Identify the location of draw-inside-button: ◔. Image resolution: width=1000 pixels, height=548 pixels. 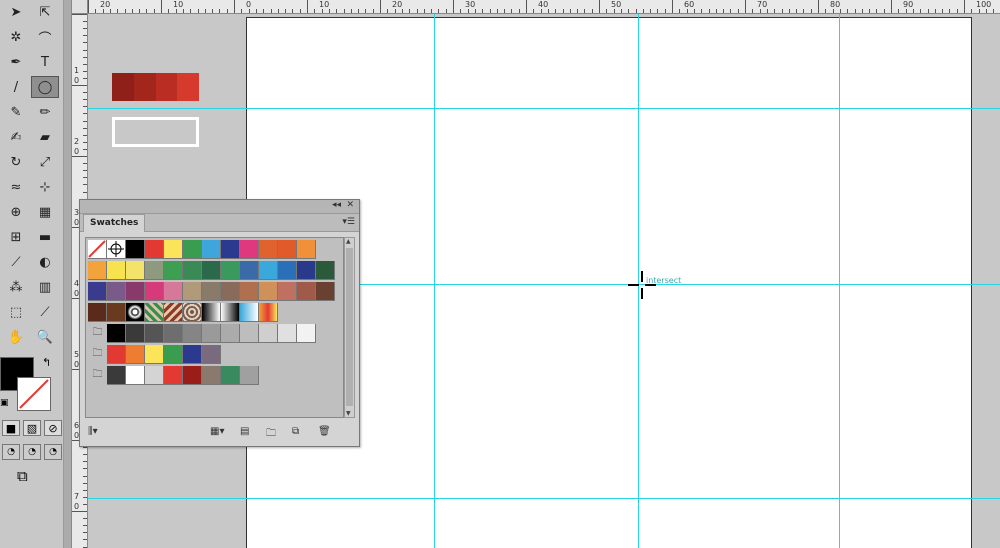
(53, 452).